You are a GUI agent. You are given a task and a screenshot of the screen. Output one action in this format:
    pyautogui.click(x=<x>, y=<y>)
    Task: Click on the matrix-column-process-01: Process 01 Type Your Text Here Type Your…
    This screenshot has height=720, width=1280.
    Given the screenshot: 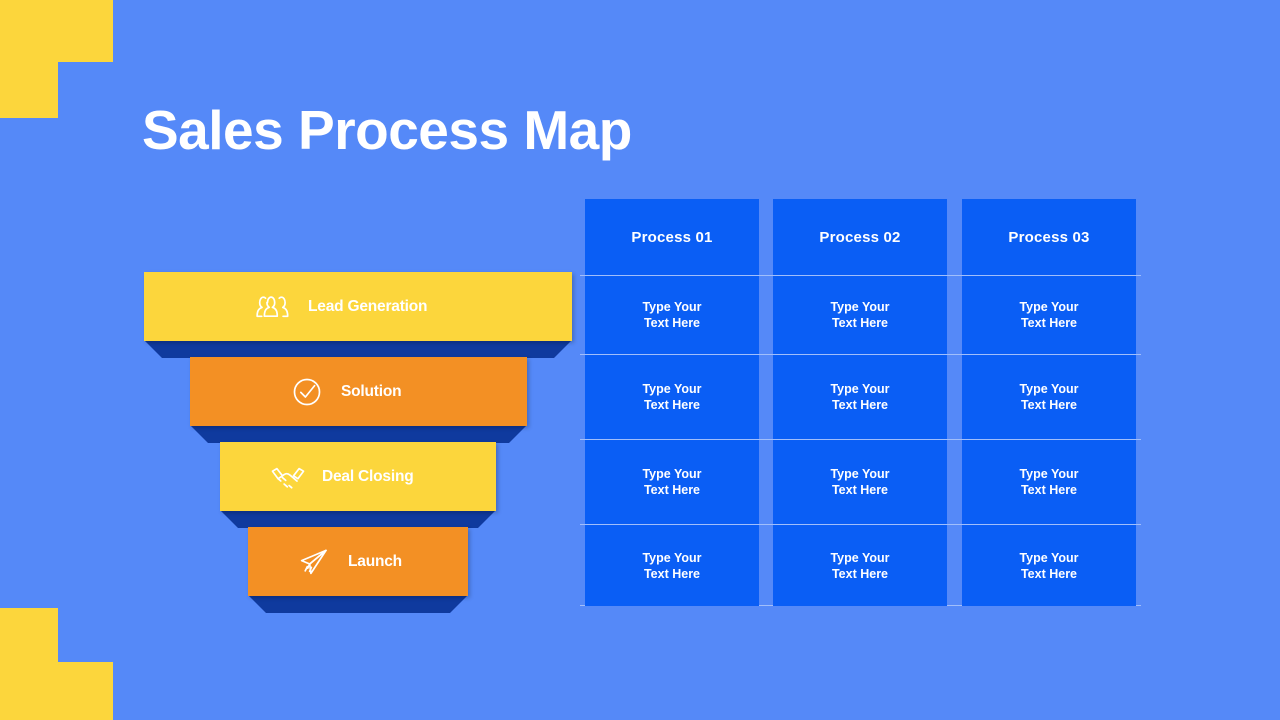 What is the action you would take?
    pyautogui.click(x=672, y=402)
    